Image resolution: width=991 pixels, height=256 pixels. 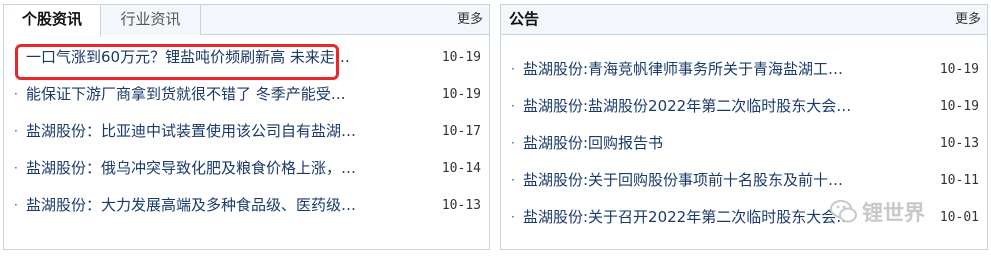 I want to click on news-date: 10-14, so click(x=461, y=168).